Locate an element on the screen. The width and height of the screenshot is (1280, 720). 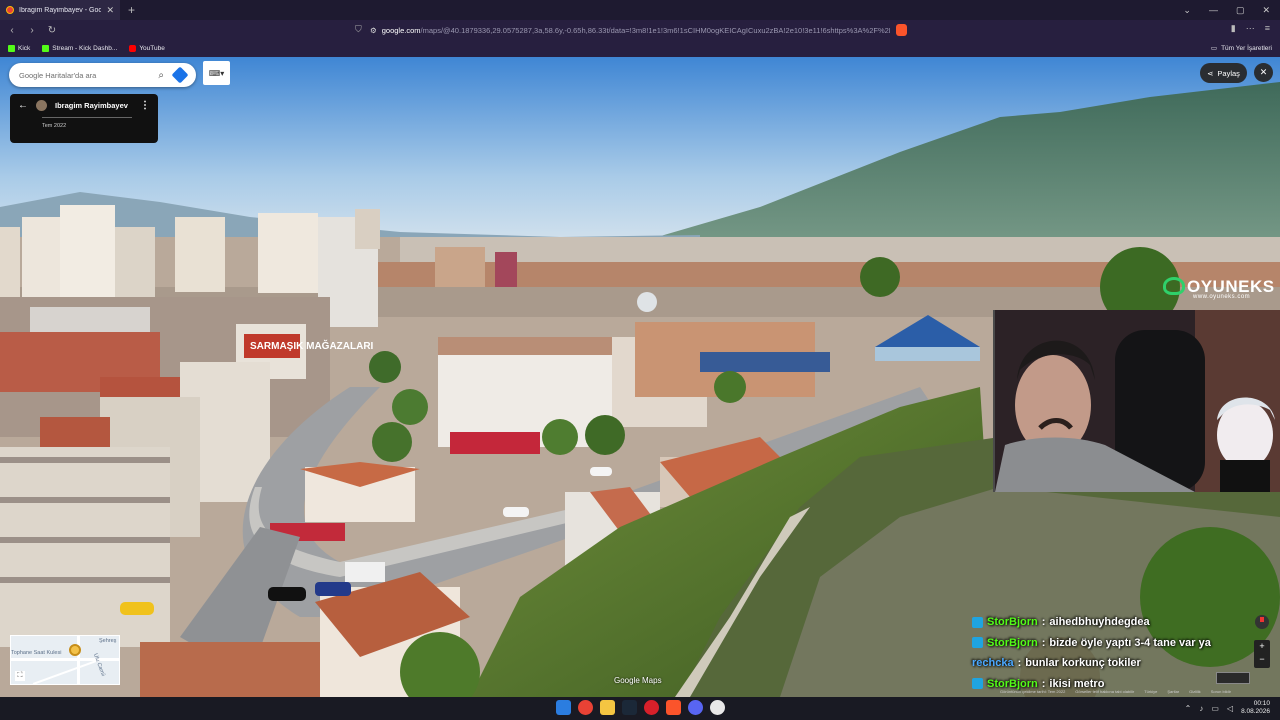
contributor-card: ← Ibragim Rayimbayev ⋮ Tem 2022 is located at coordinates (84, 118).